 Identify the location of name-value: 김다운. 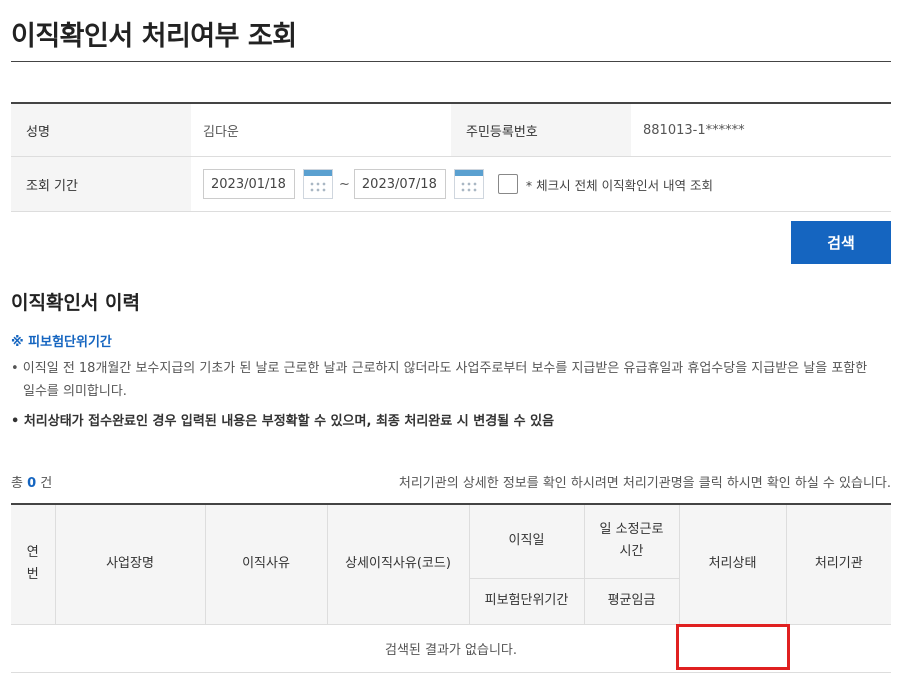
(221, 132).